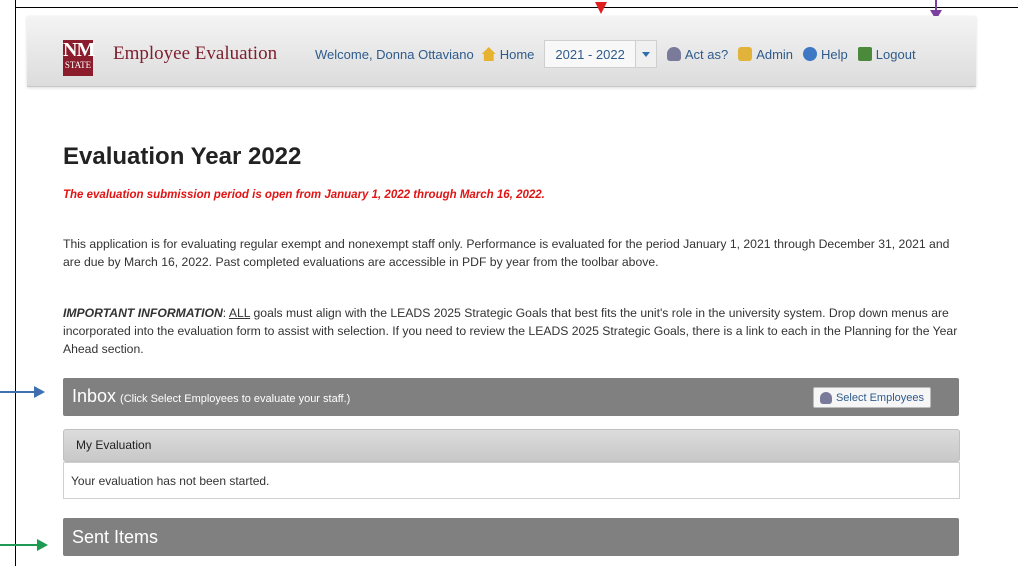 The height and width of the screenshot is (566, 1018). What do you see at coordinates (645, 54) in the screenshot?
I see `chevron-down-icon` at bounding box center [645, 54].